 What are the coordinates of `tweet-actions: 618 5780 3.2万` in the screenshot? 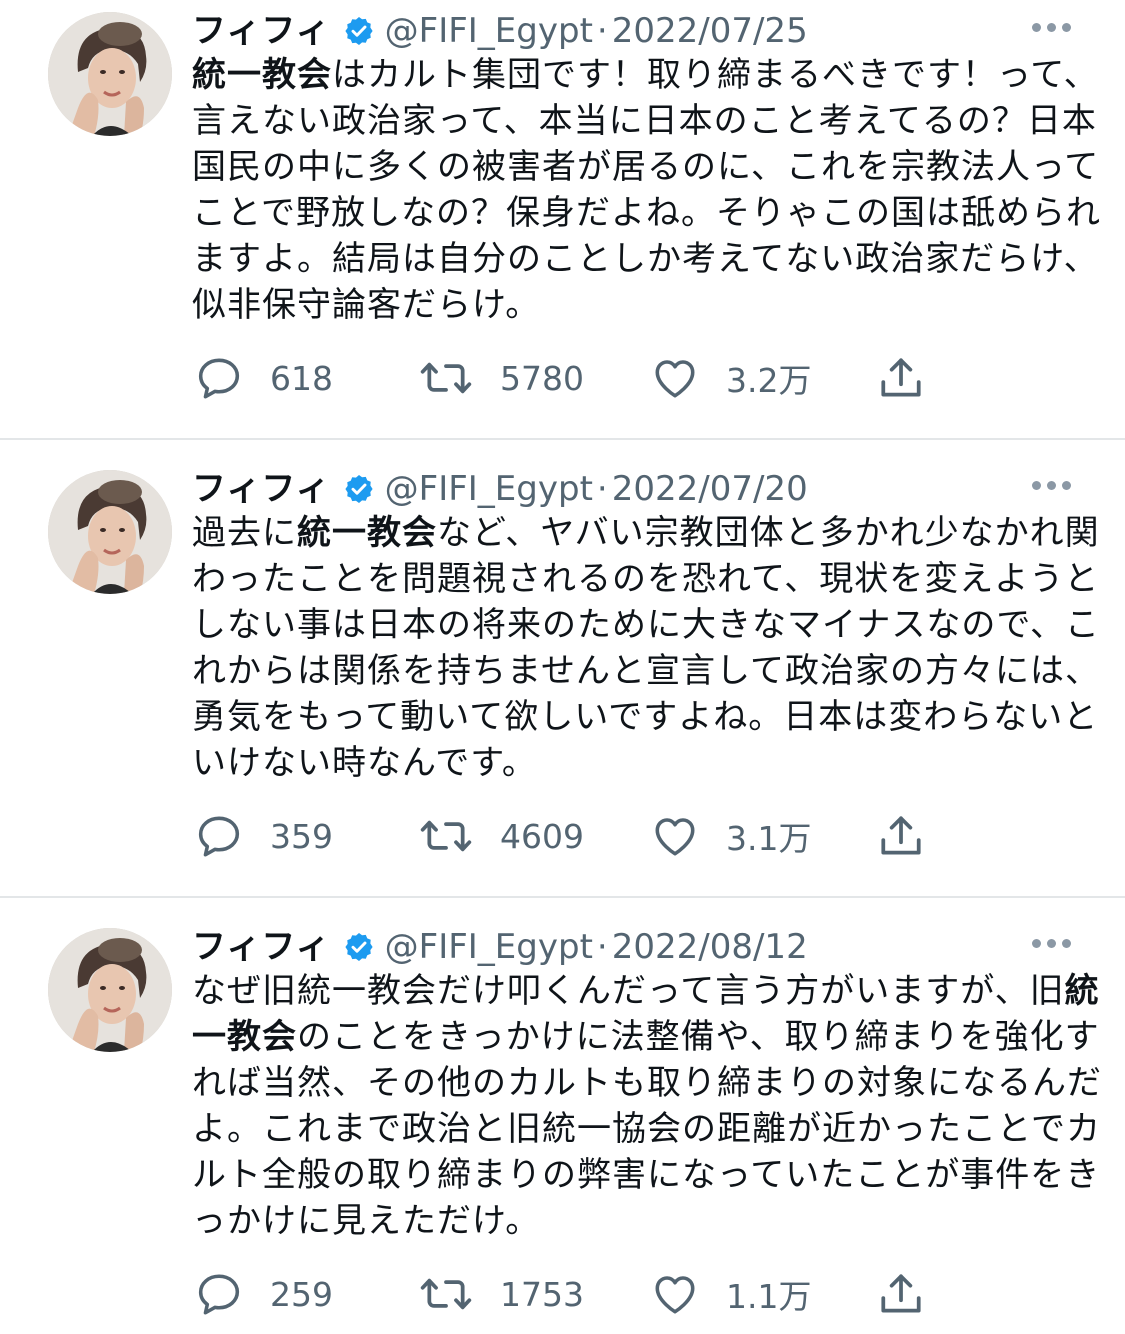 It's located at (572, 378).